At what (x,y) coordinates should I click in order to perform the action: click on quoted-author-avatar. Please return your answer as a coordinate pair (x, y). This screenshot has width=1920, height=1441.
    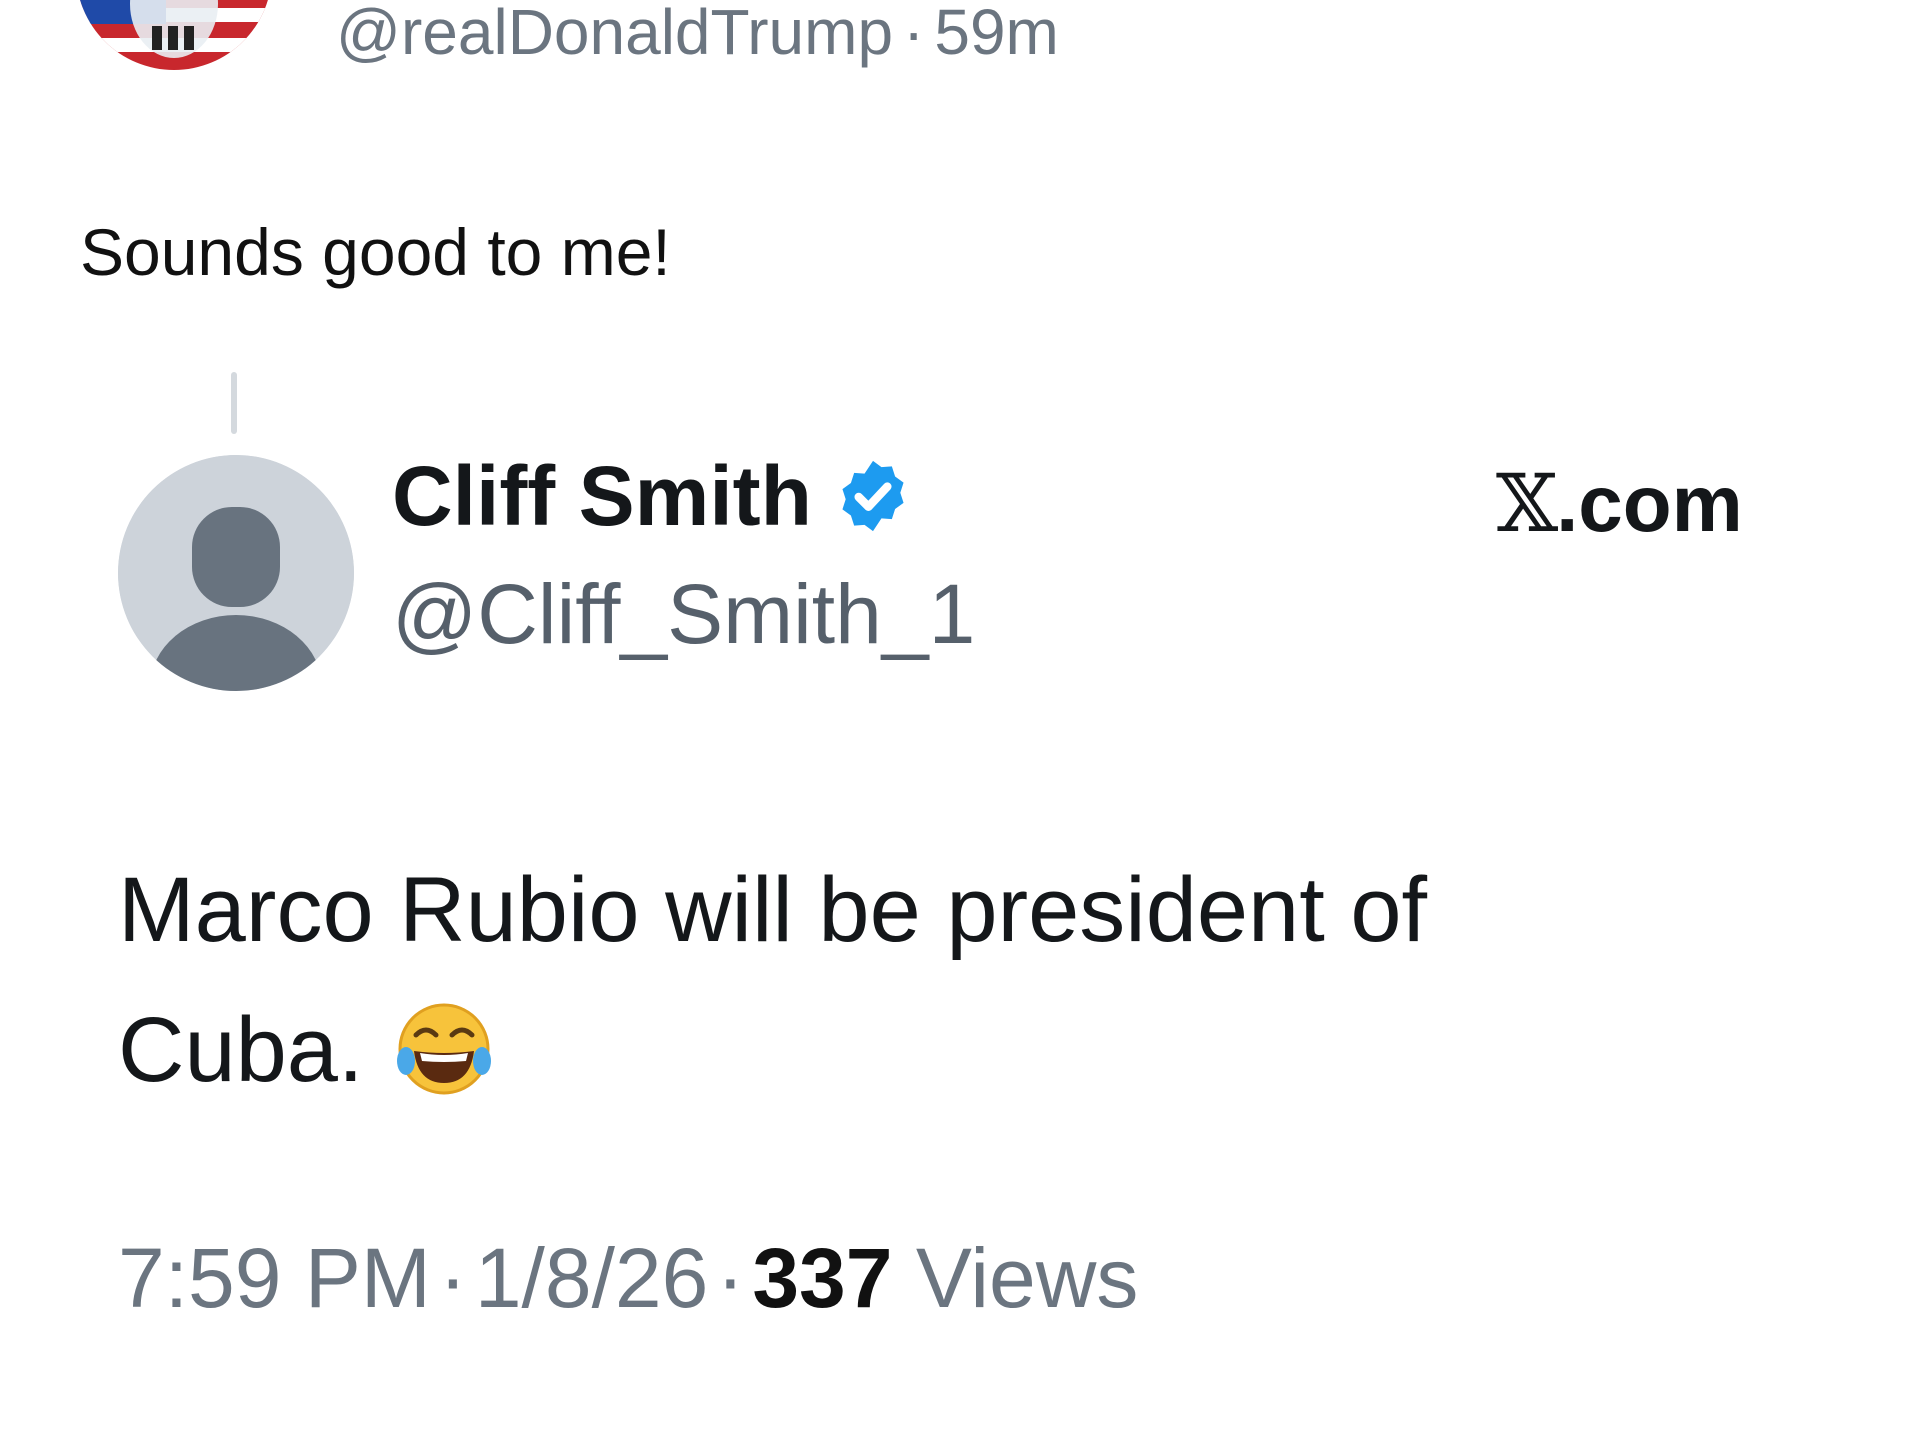
    Looking at the image, I should click on (236, 573).